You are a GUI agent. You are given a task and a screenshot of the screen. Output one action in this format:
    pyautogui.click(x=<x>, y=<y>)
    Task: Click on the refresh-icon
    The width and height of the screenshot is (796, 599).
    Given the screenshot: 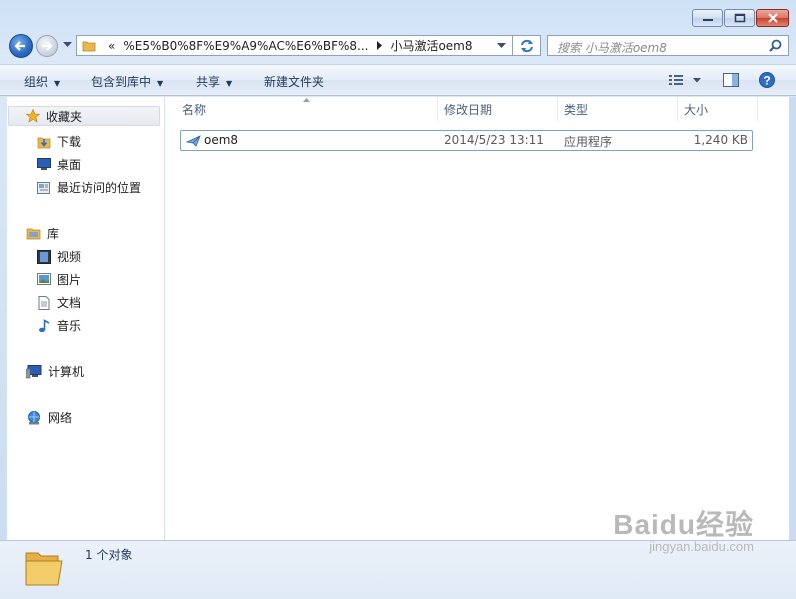 What is the action you would take?
    pyautogui.click(x=526, y=45)
    